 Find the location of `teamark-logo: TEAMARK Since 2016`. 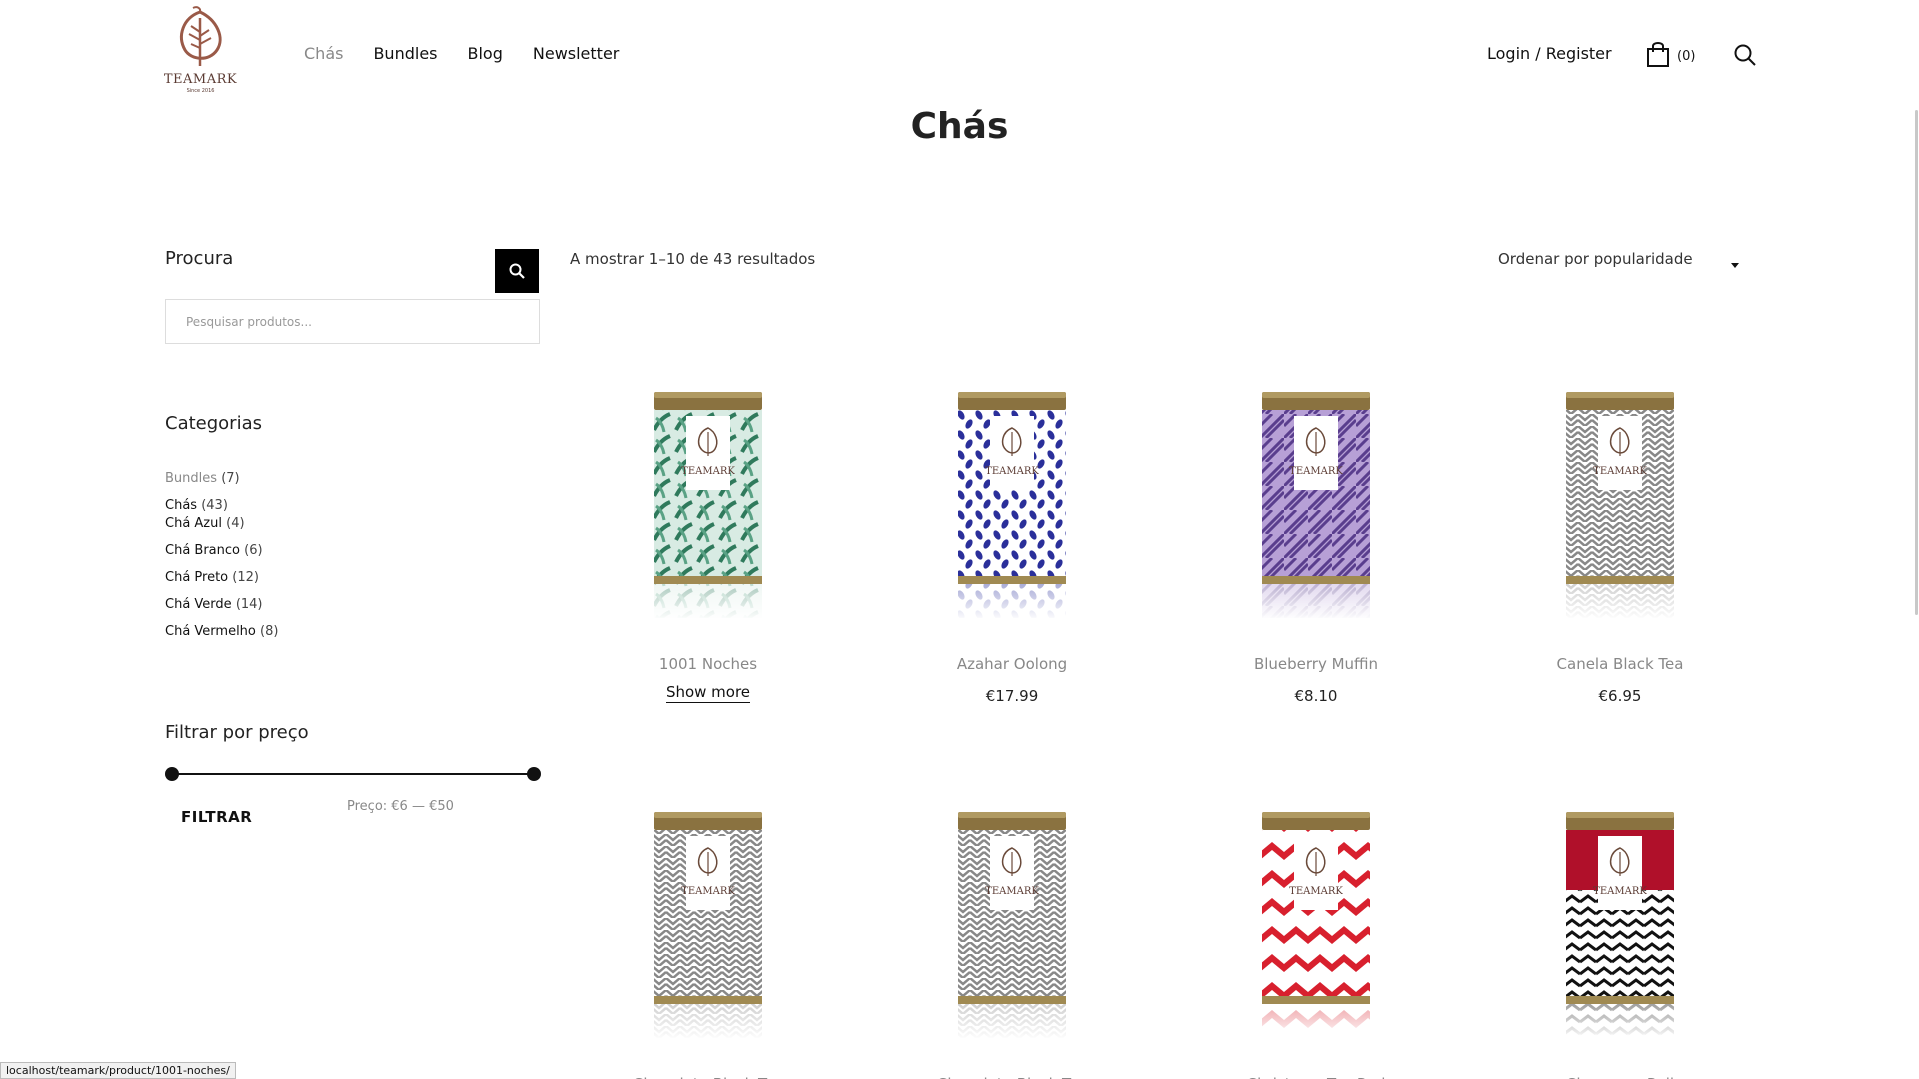

teamark-logo: TEAMARK Since 2016 is located at coordinates (200, 49).